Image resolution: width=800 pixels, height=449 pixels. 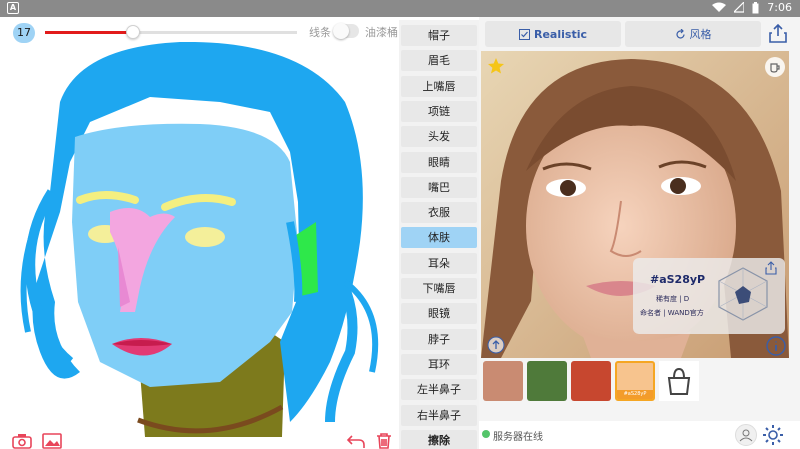 What do you see at coordinates (680, 33) in the screenshot?
I see `refresh-icon` at bounding box center [680, 33].